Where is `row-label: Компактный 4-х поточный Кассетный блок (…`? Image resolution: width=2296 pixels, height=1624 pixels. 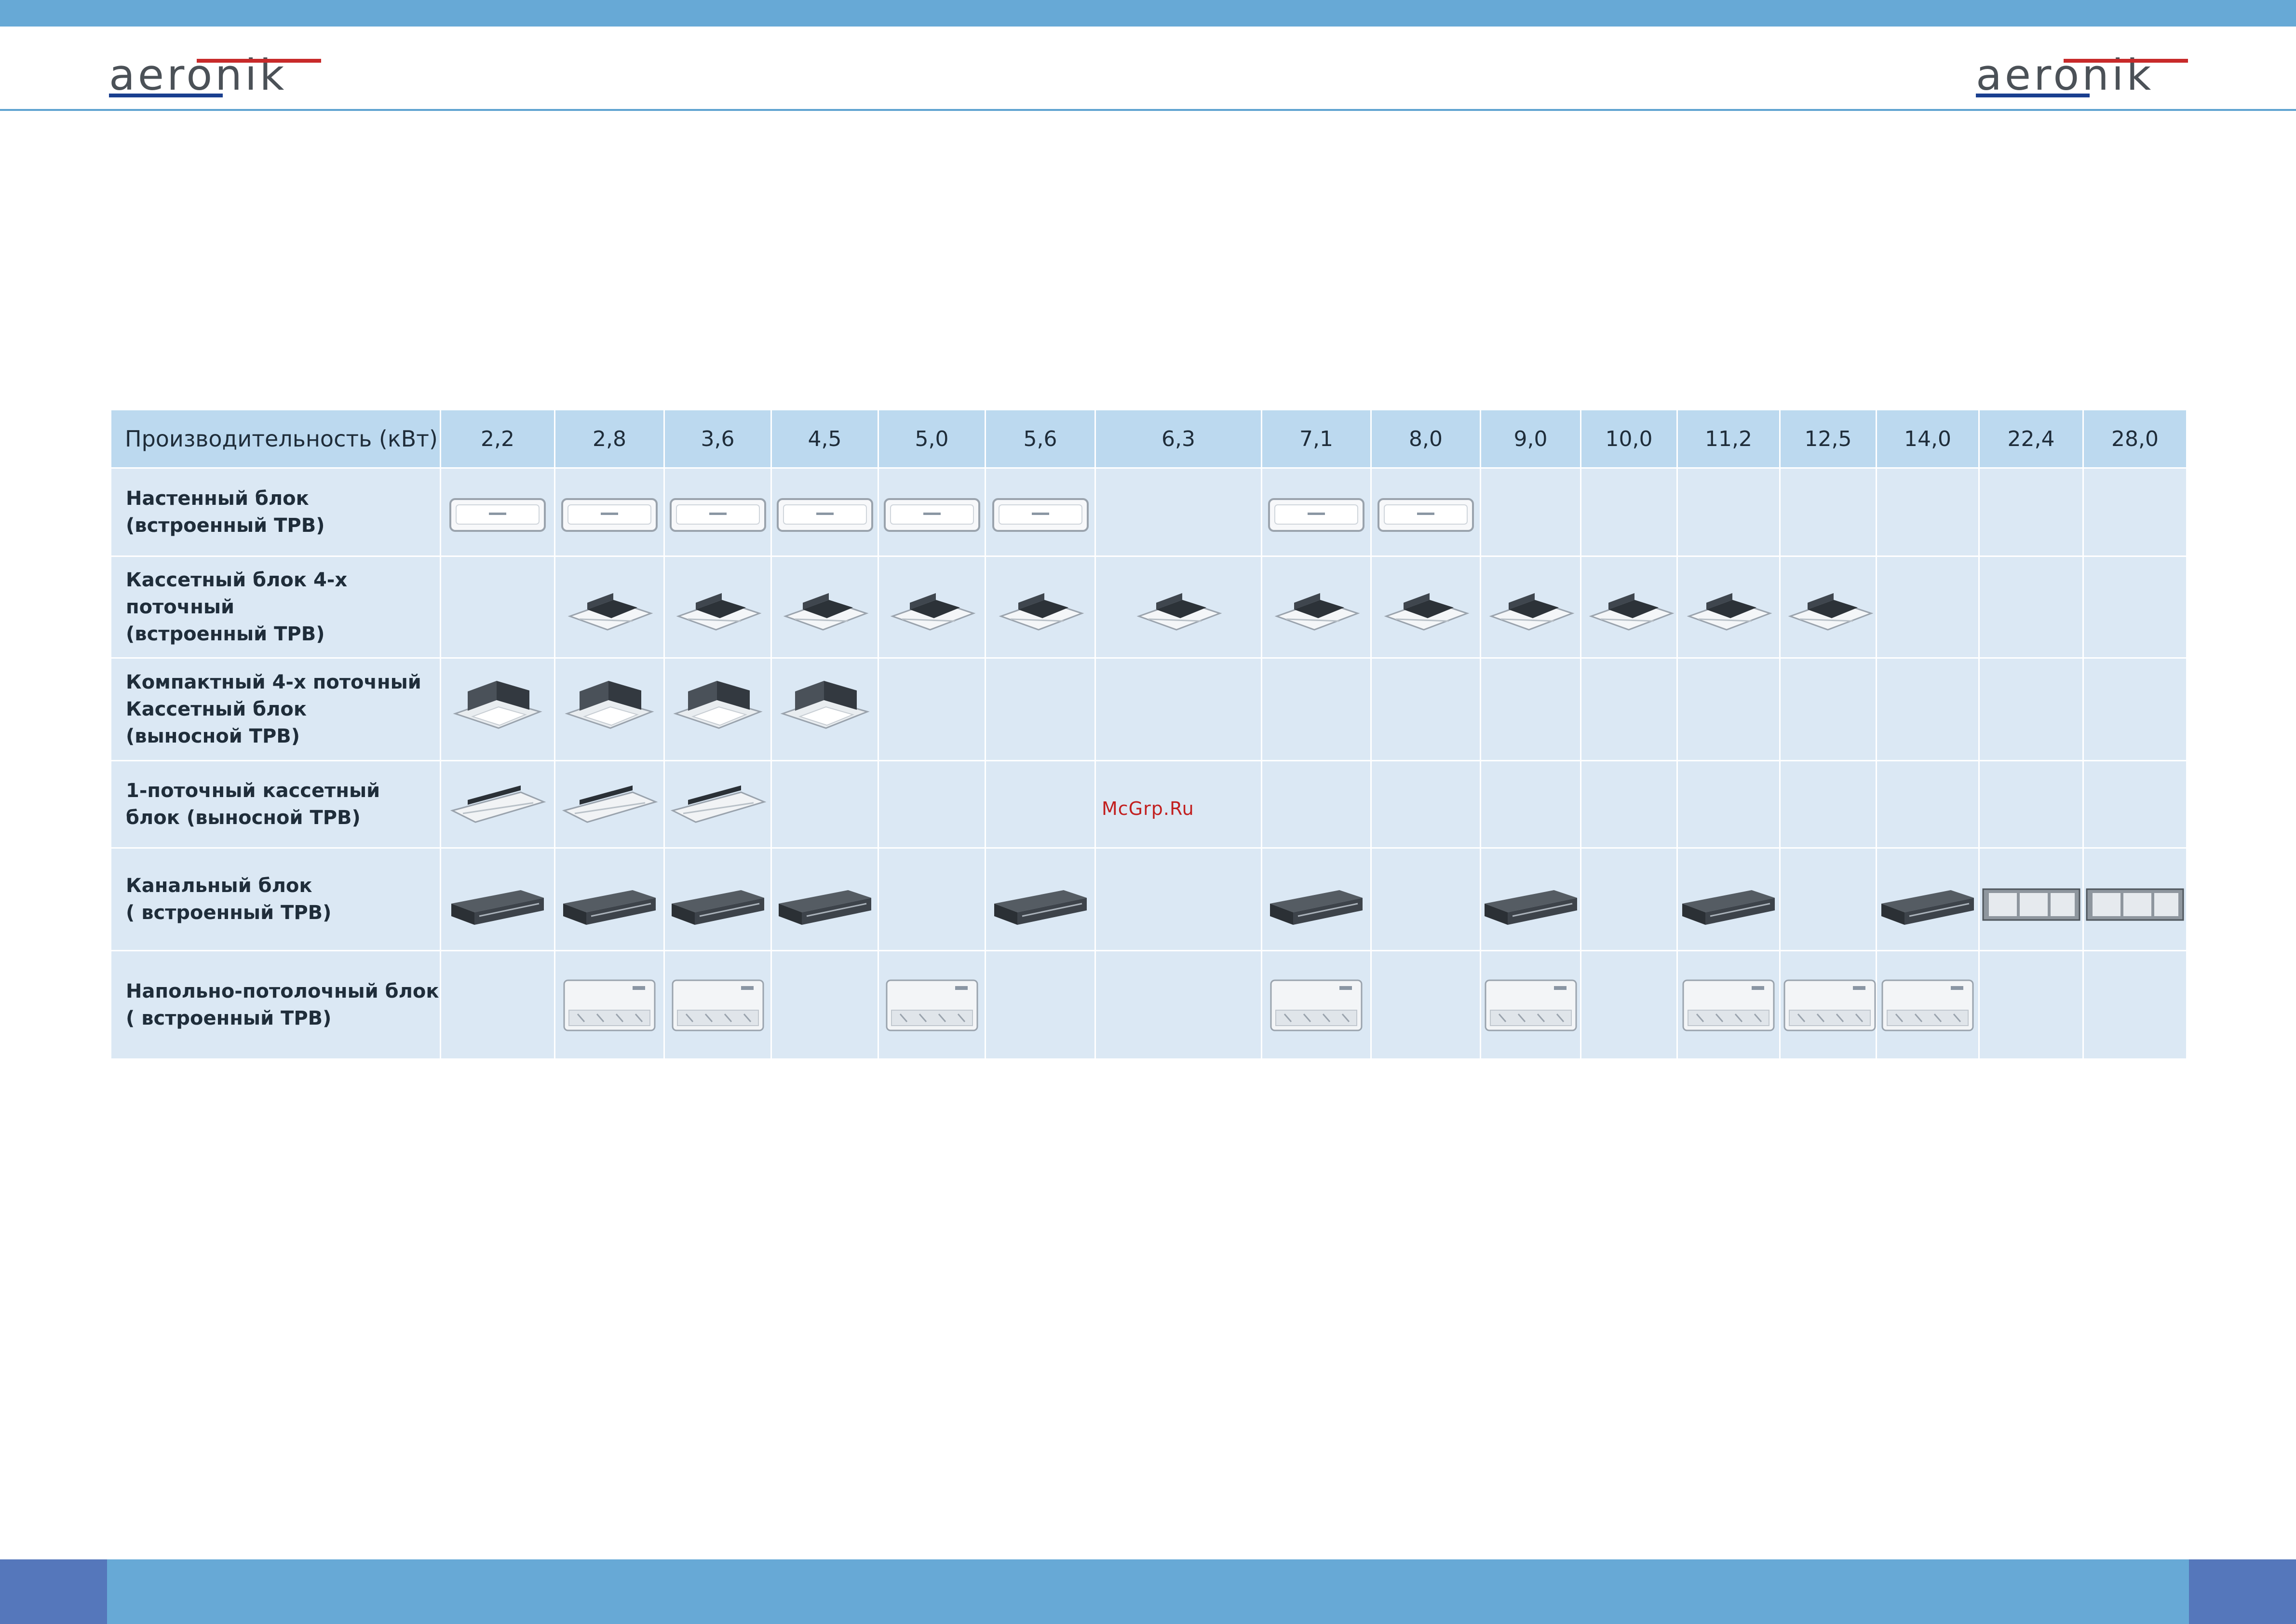
row-label: Компактный 4-х поточный Кассетный блок (… is located at coordinates (275, 709).